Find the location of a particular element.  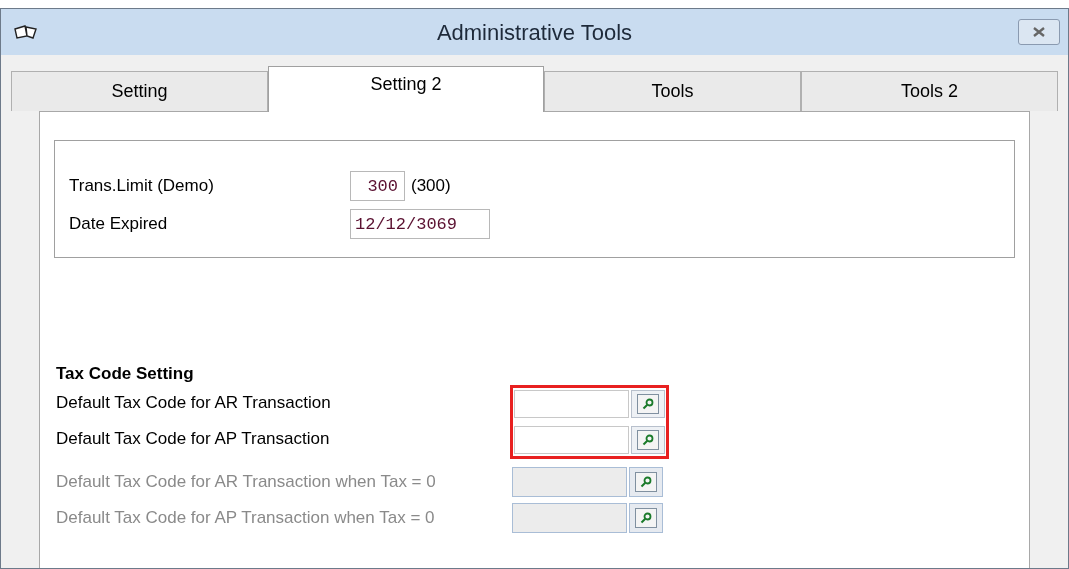

tab: Setting is located at coordinates (139, 91).